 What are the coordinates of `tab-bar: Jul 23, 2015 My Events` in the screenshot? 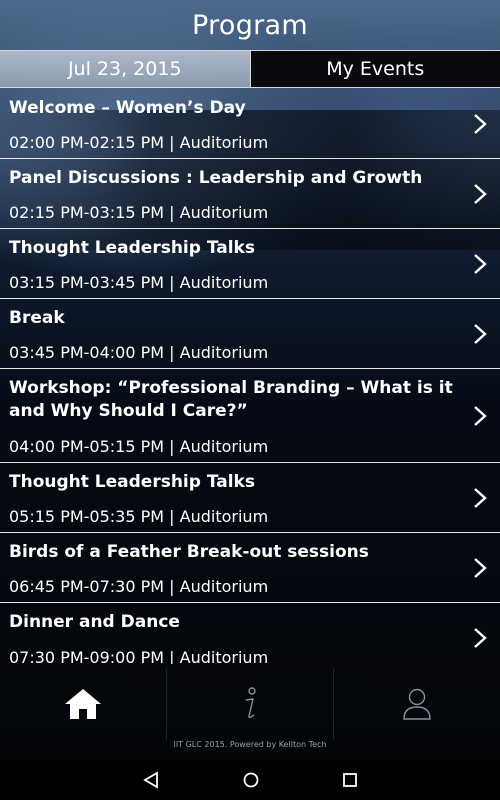 It's located at (250, 69).